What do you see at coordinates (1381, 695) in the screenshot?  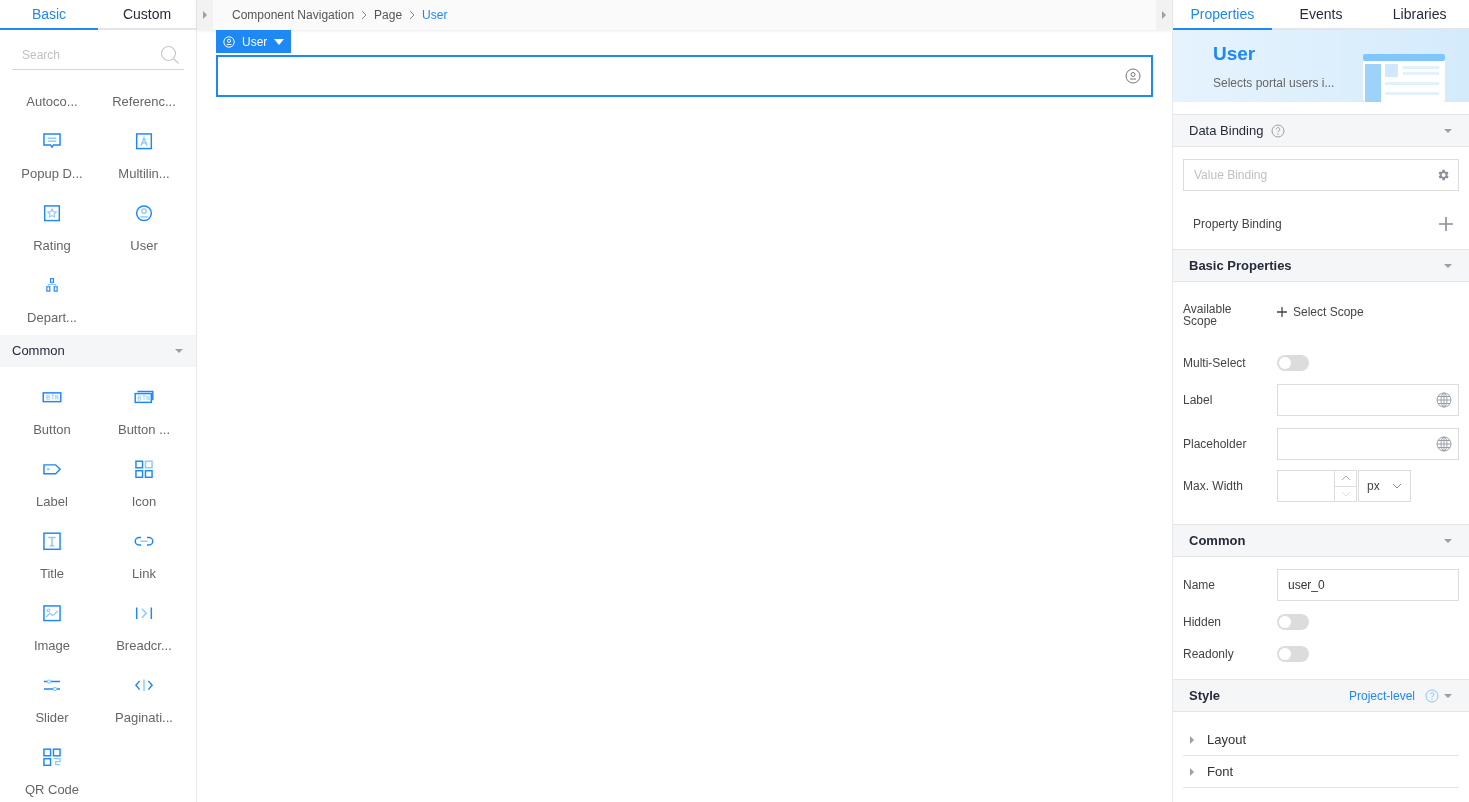 I see `scope-link: Project-level` at bounding box center [1381, 695].